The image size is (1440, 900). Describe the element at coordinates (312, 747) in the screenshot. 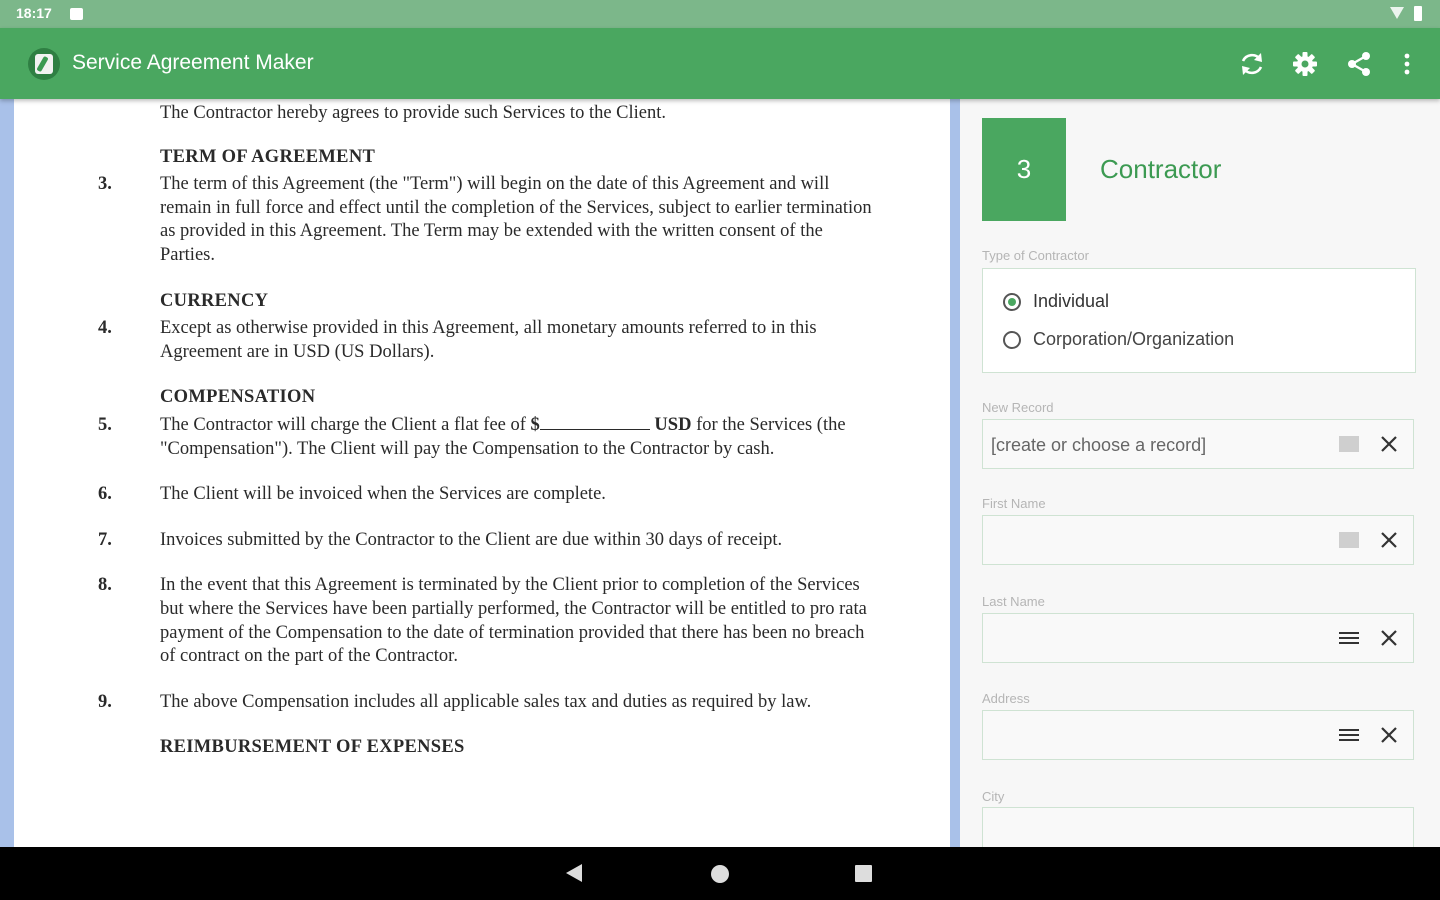

I see `section-heading: REIMBURSEMENT OF EXPENSES` at that location.